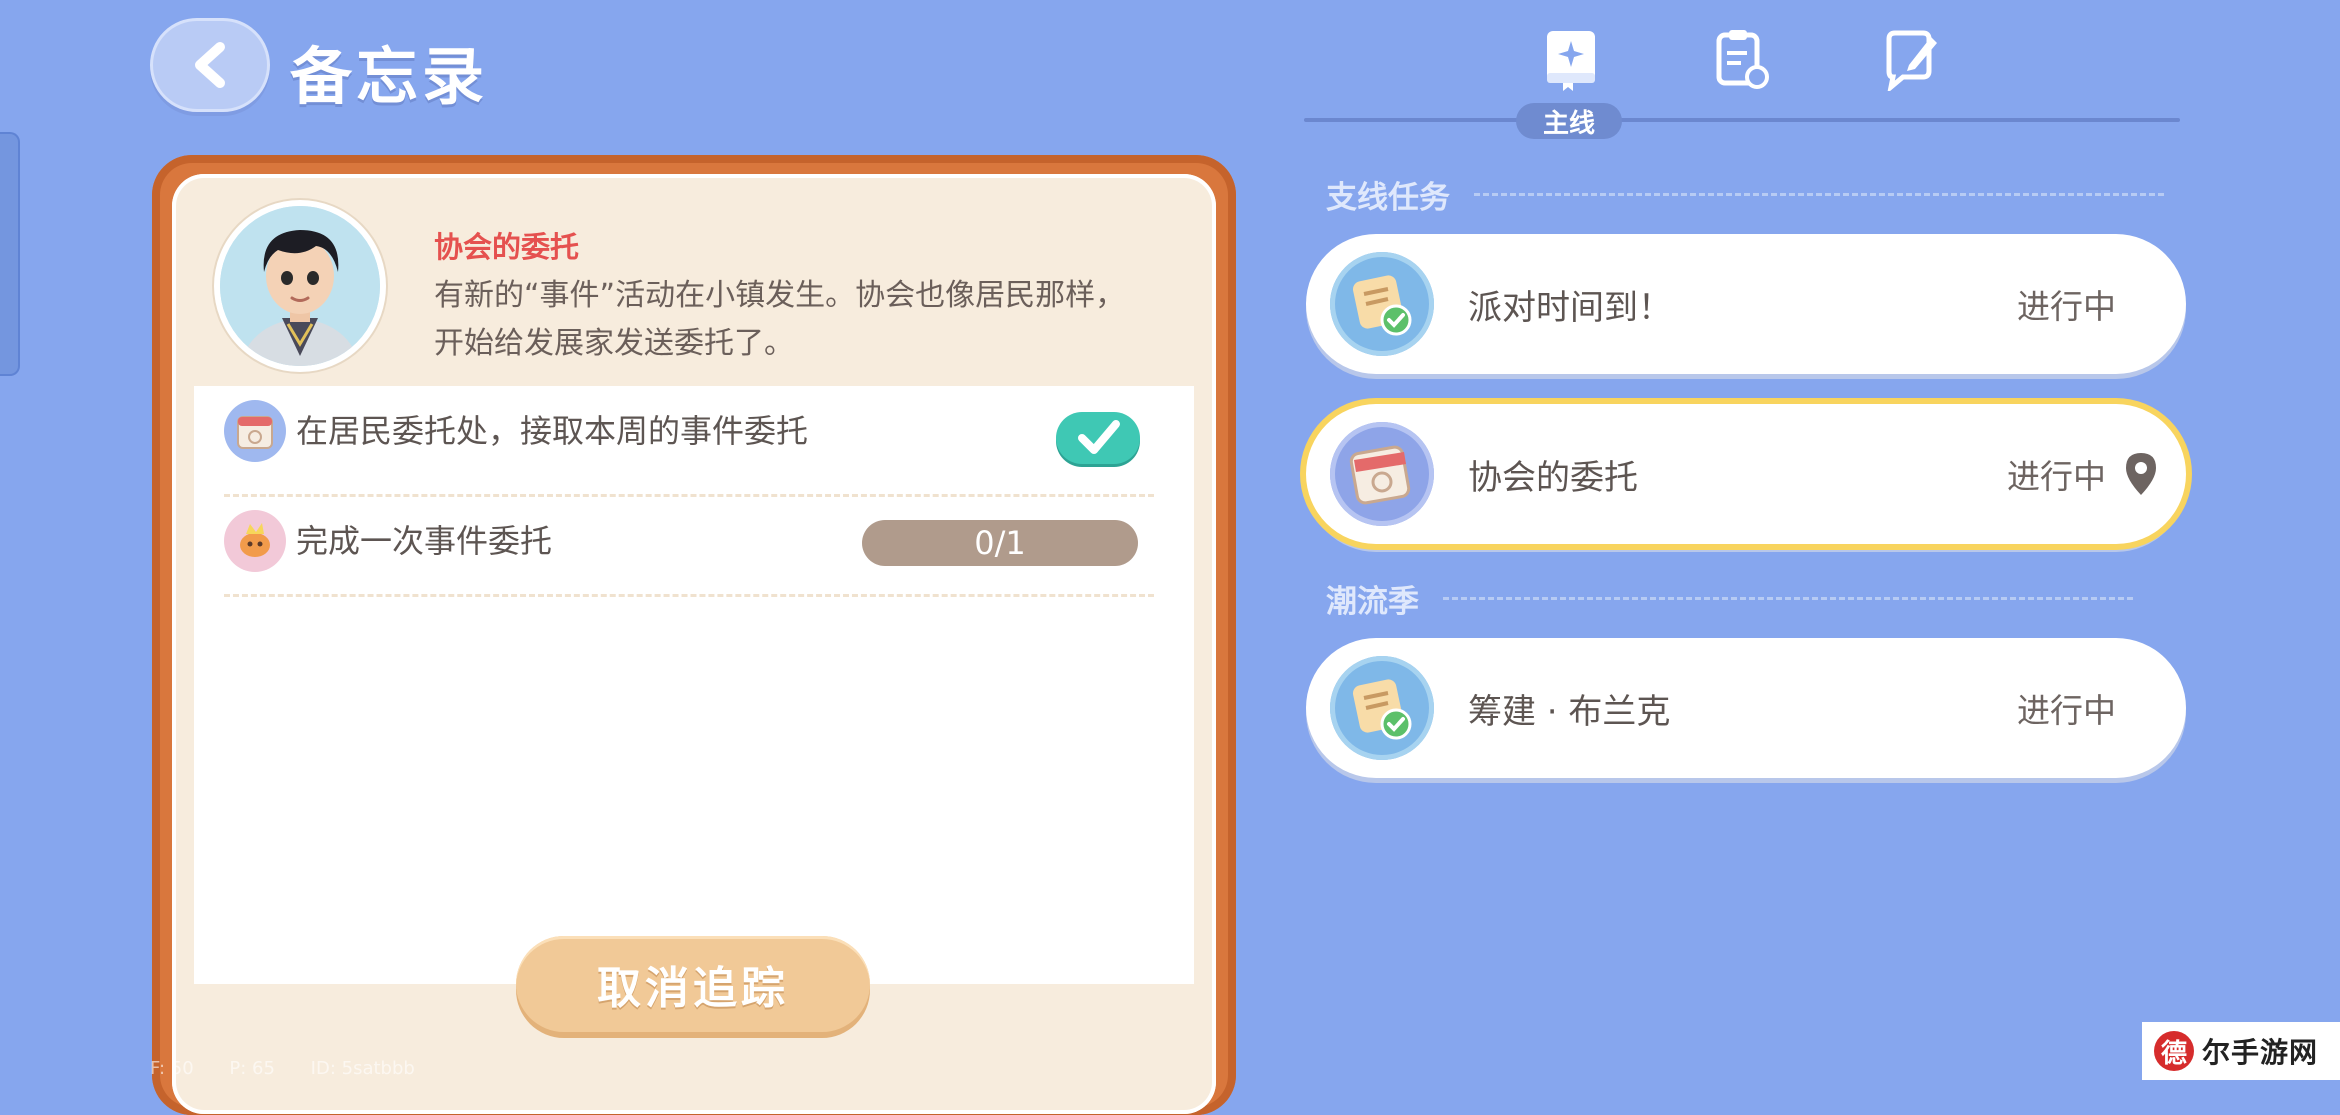 The height and width of the screenshot is (1115, 2340). What do you see at coordinates (297, 1068) in the screenshot?
I see `debug-info: F: 50 P: 65 ID: 5satbbb` at bounding box center [297, 1068].